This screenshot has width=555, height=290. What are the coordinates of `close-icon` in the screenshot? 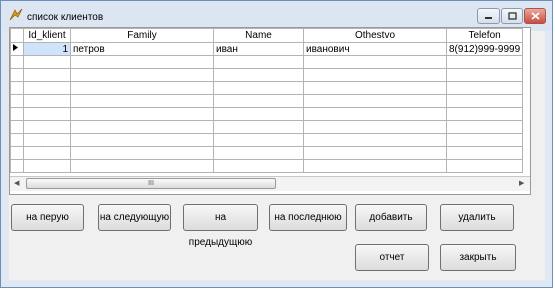 It's located at (535, 16).